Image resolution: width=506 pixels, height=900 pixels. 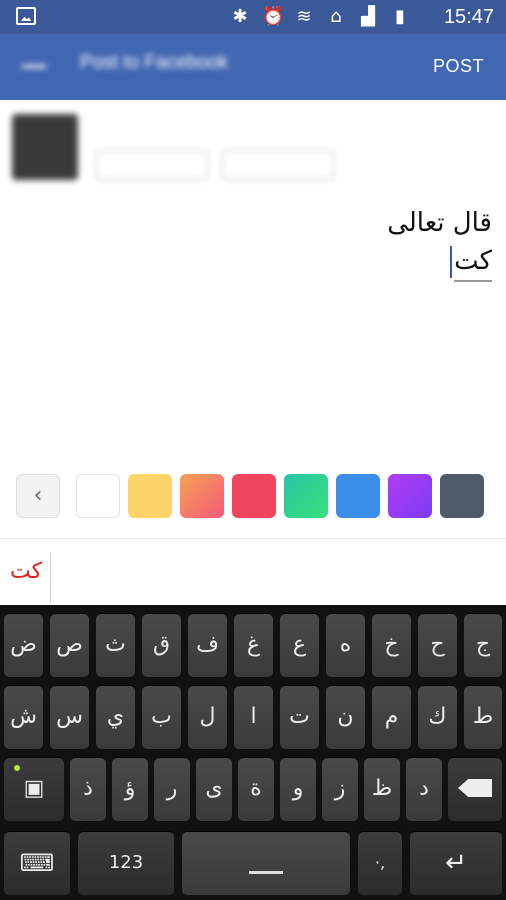 I want to click on color-swatch-blue, so click(x=358, y=496).